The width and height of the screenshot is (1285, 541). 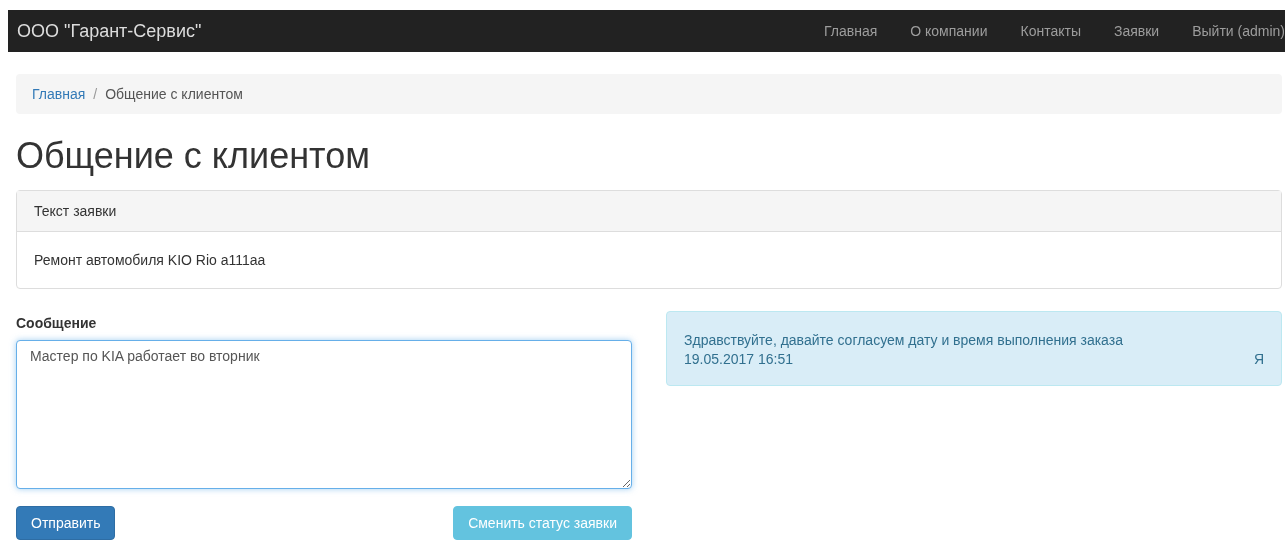 What do you see at coordinates (932, 31) in the screenshot?
I see `nav-link: О компании` at bounding box center [932, 31].